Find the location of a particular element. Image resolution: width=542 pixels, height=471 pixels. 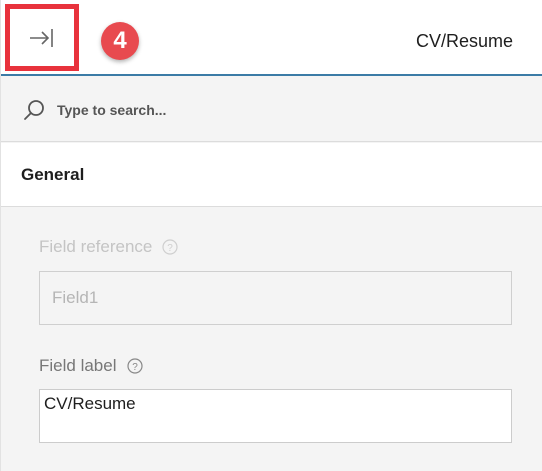

search-icon is located at coordinates (34, 110).